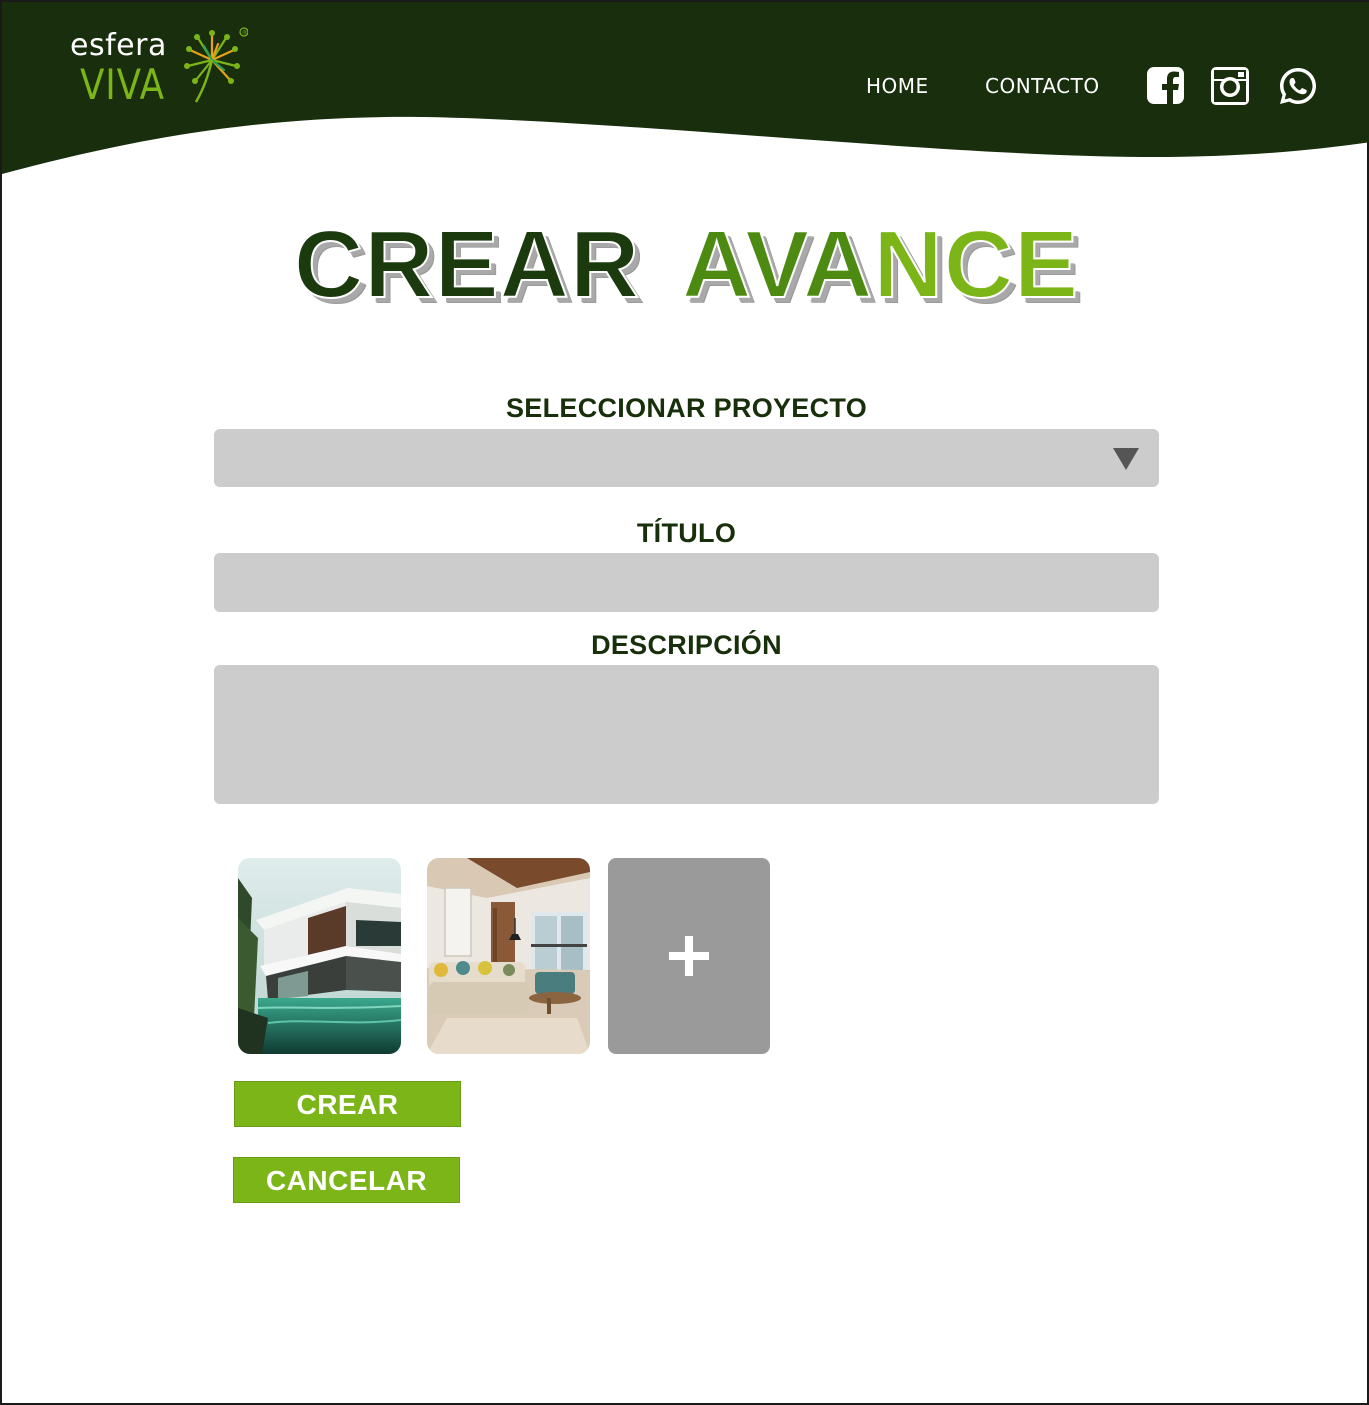 Image resolution: width=1369 pixels, height=1405 pixels. I want to click on title-word-avance-part1: AVA, so click(777, 264).